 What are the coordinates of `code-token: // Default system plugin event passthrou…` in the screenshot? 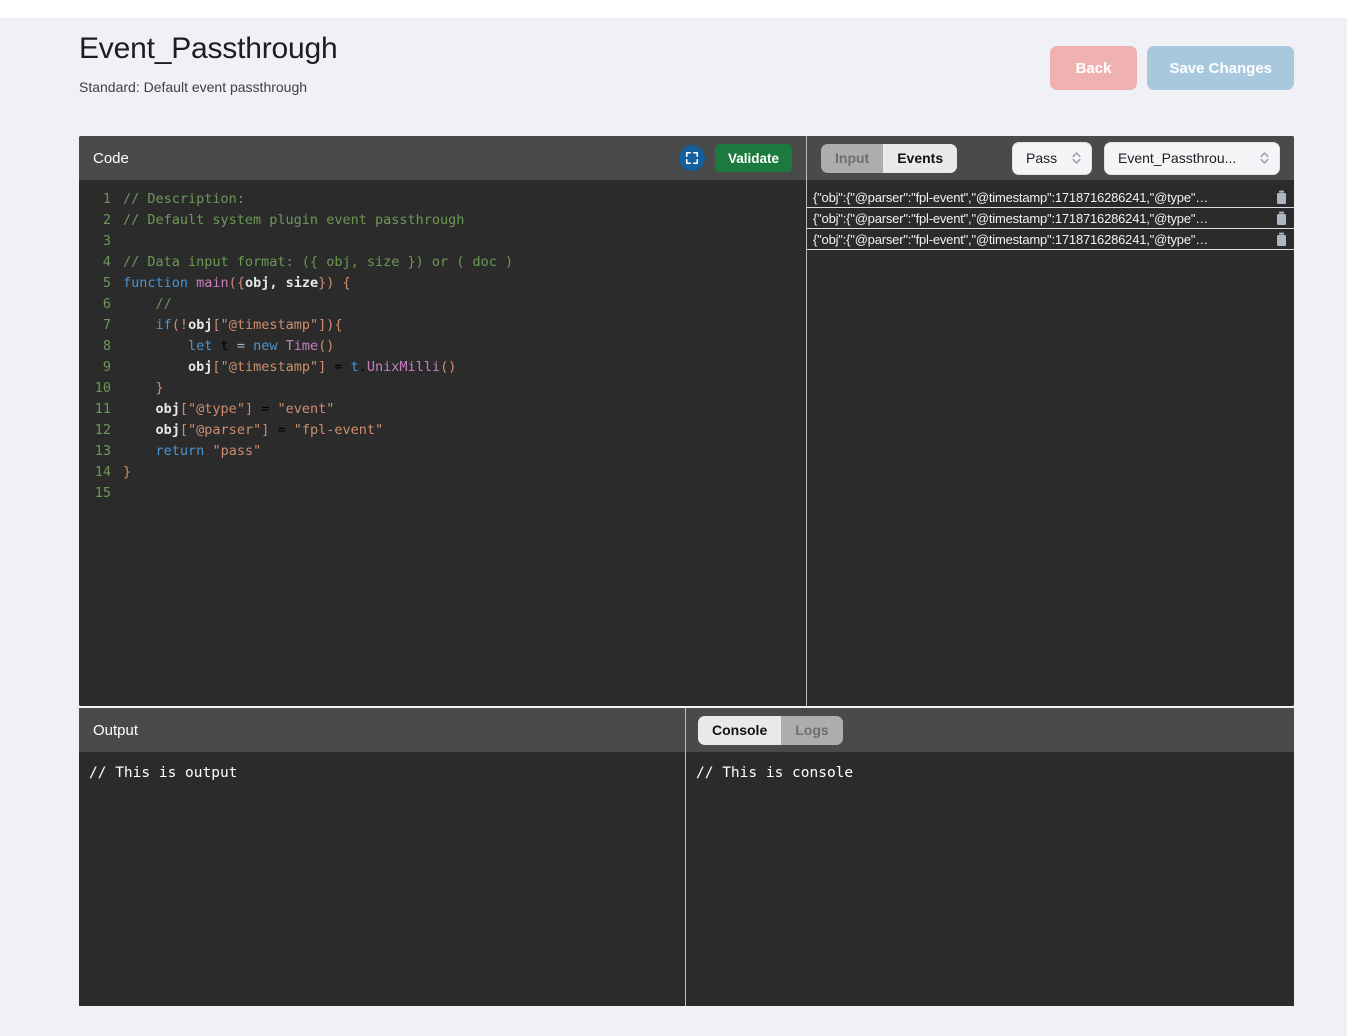 It's located at (294, 220).